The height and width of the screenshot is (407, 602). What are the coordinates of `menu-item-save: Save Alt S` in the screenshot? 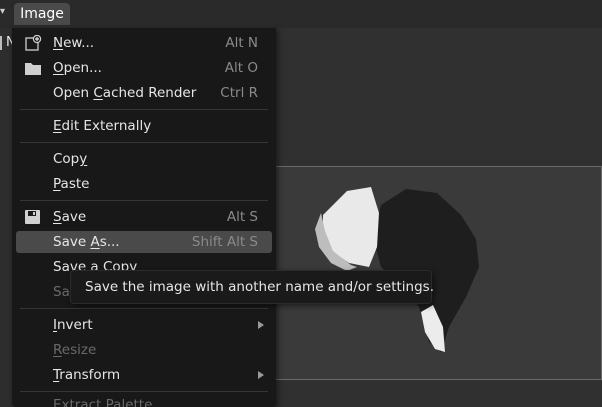 It's located at (144, 217).